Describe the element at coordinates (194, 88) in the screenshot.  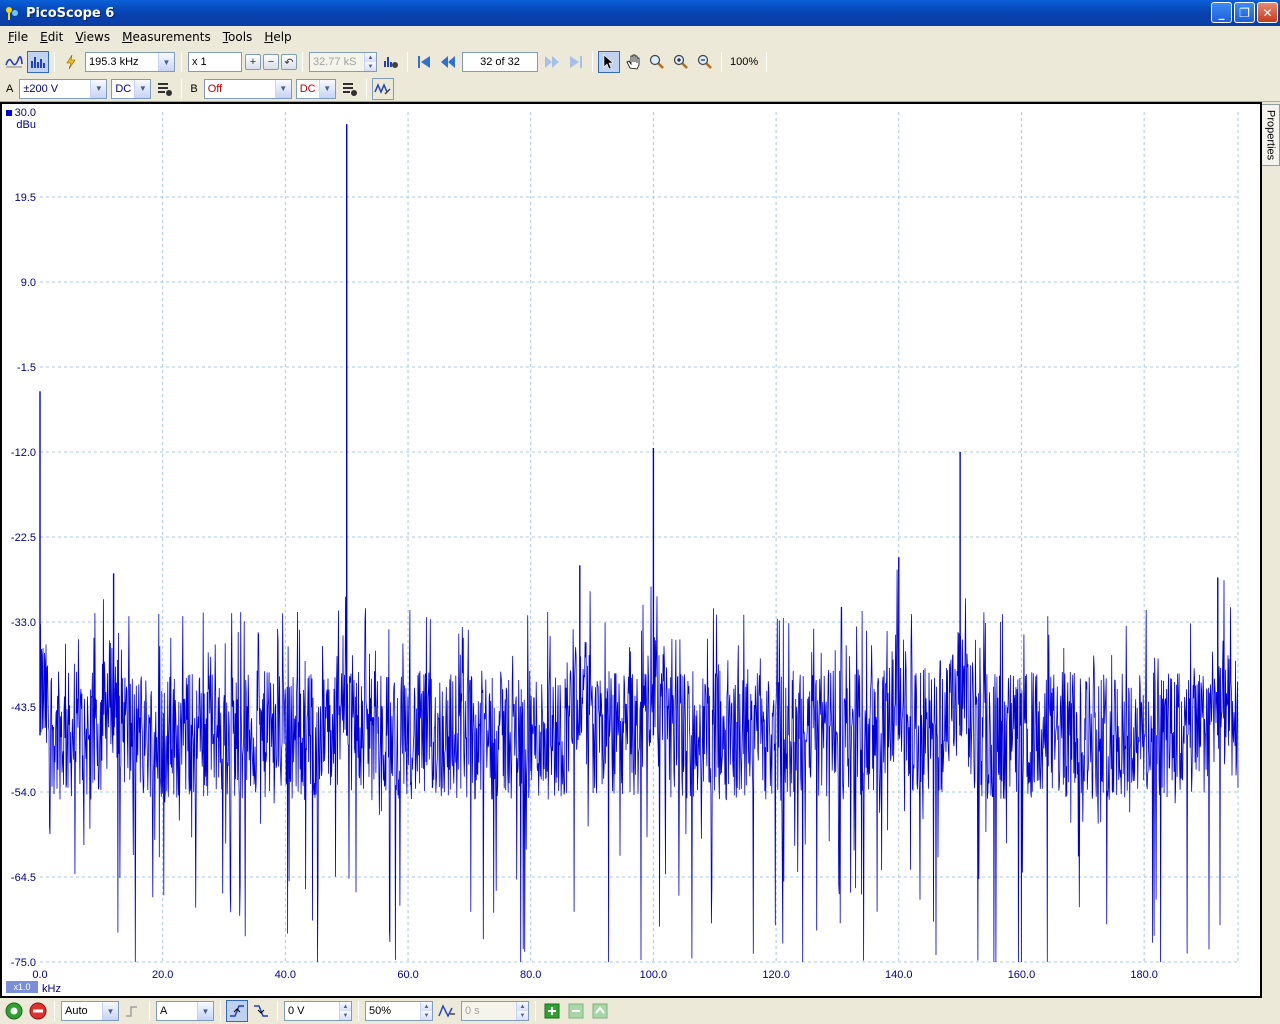
I see `channel-b-label: B` at that location.